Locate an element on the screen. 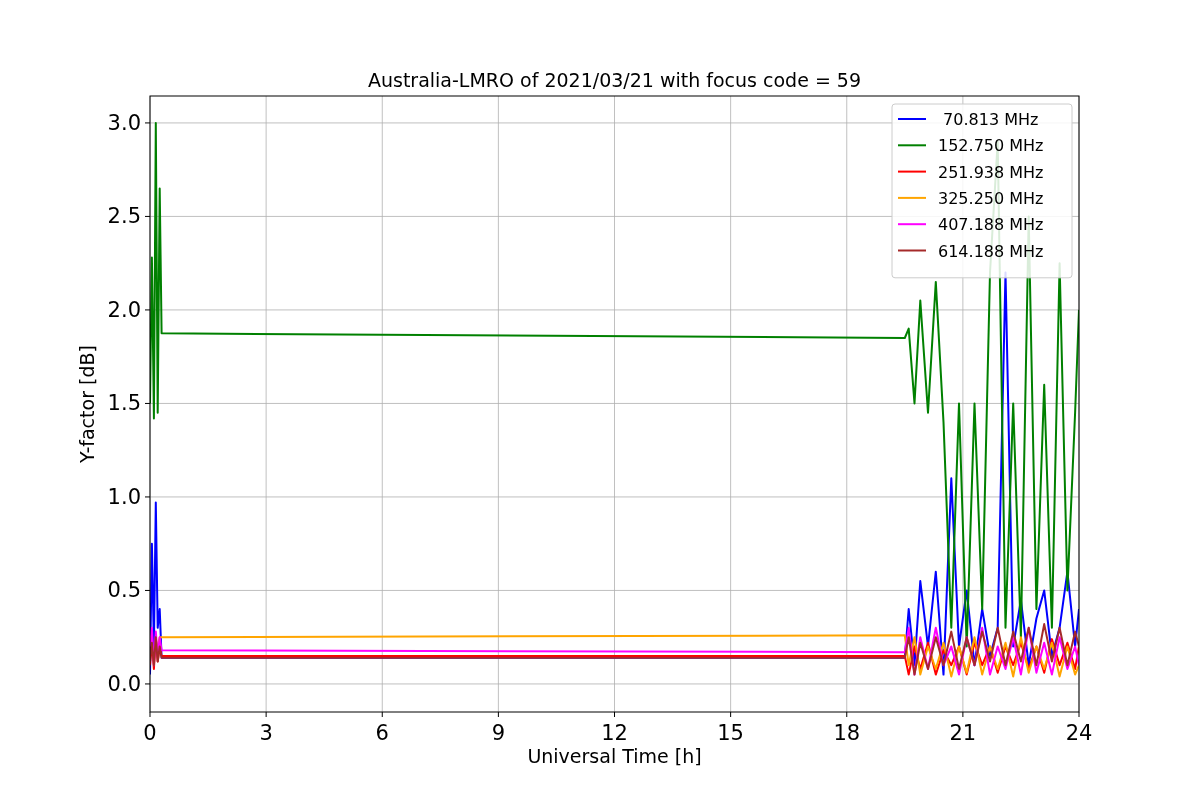 This screenshot has width=1200, height=800. tick-label: 24 is located at coordinates (1079, 733).